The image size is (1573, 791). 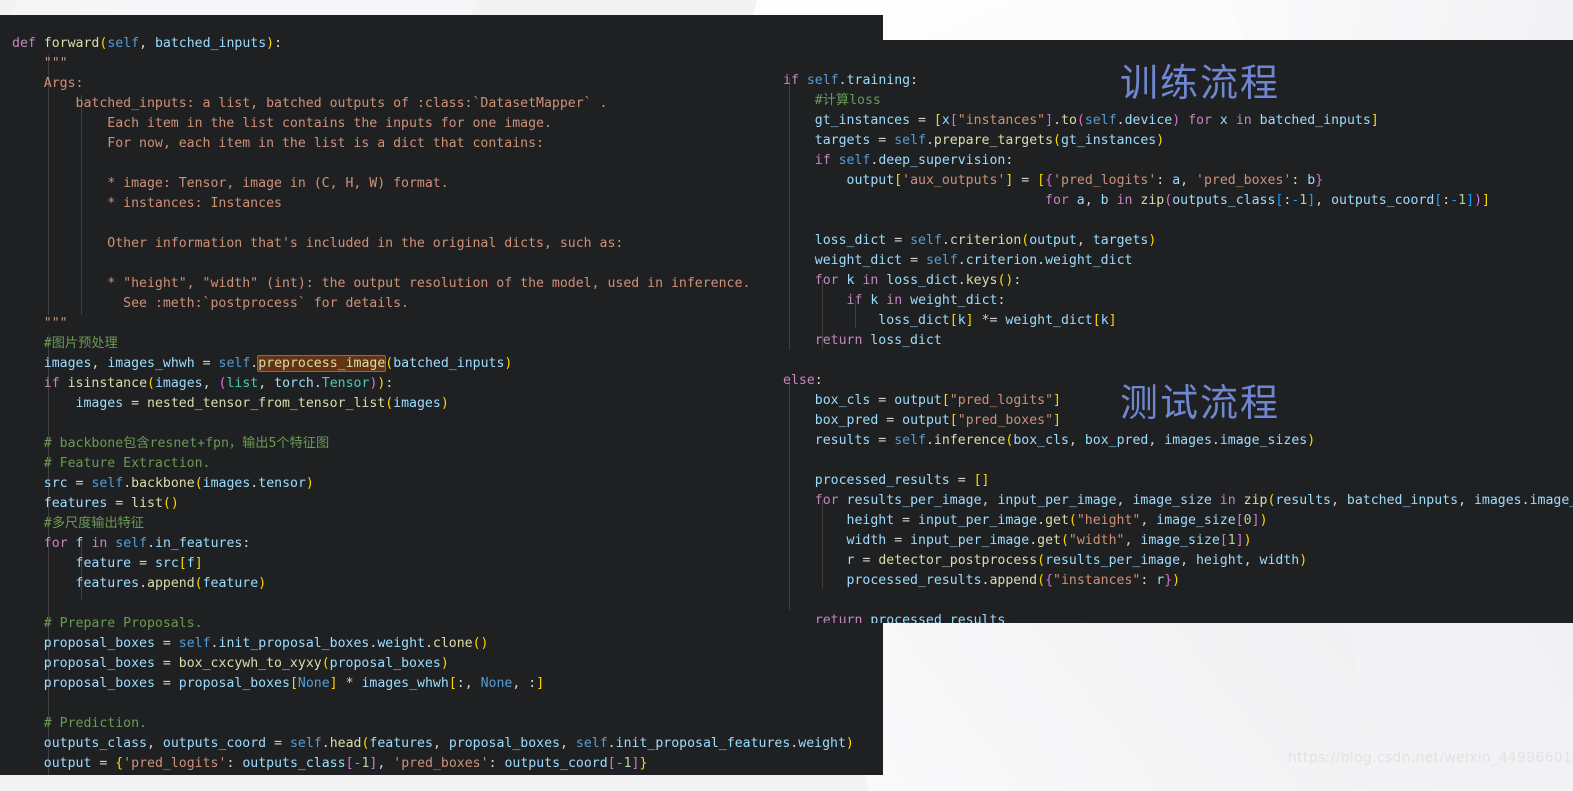 What do you see at coordinates (1200, 83) in the screenshot?
I see `annotation-training-flow: 训练流程` at bounding box center [1200, 83].